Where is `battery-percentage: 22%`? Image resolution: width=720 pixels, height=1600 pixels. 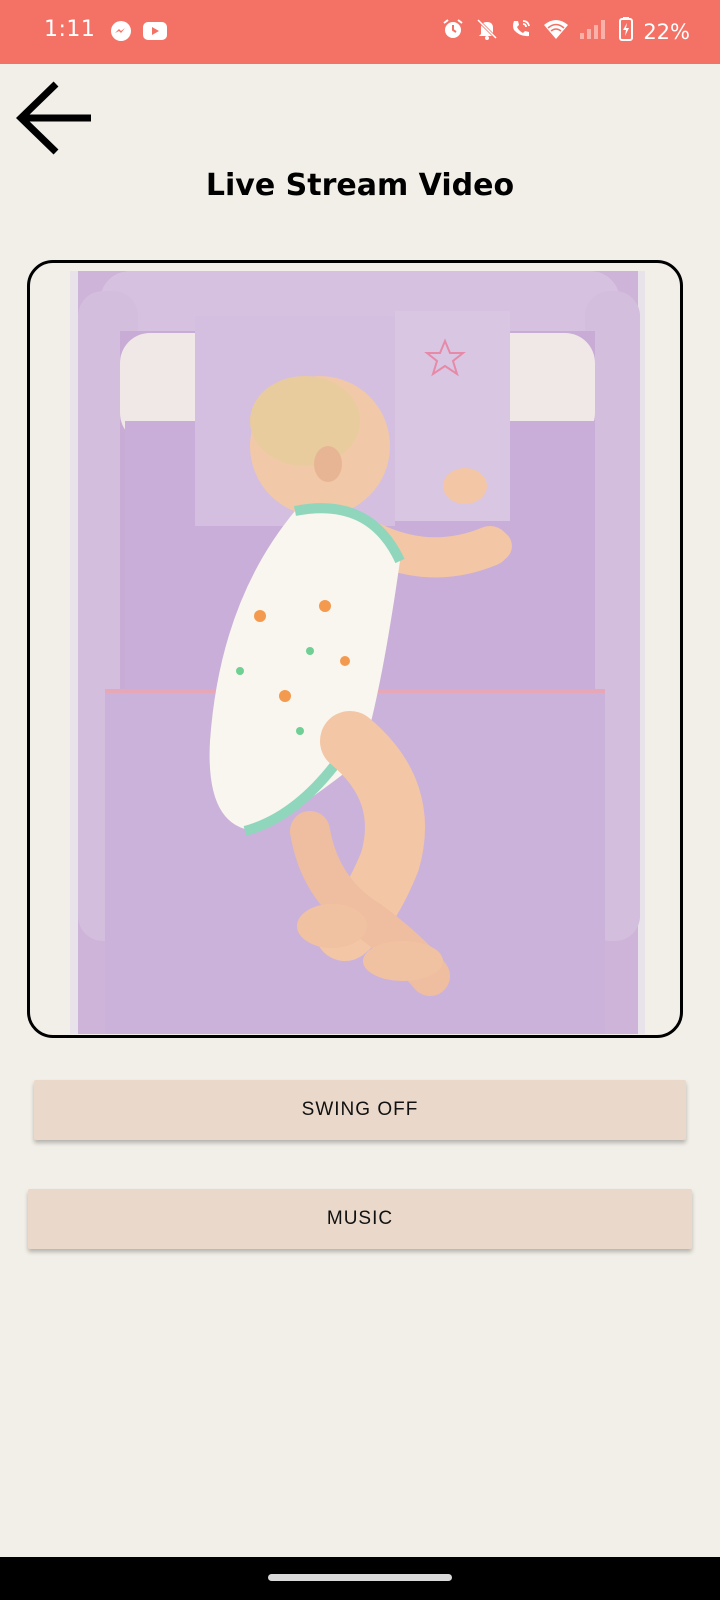 battery-percentage: 22% is located at coordinates (666, 31).